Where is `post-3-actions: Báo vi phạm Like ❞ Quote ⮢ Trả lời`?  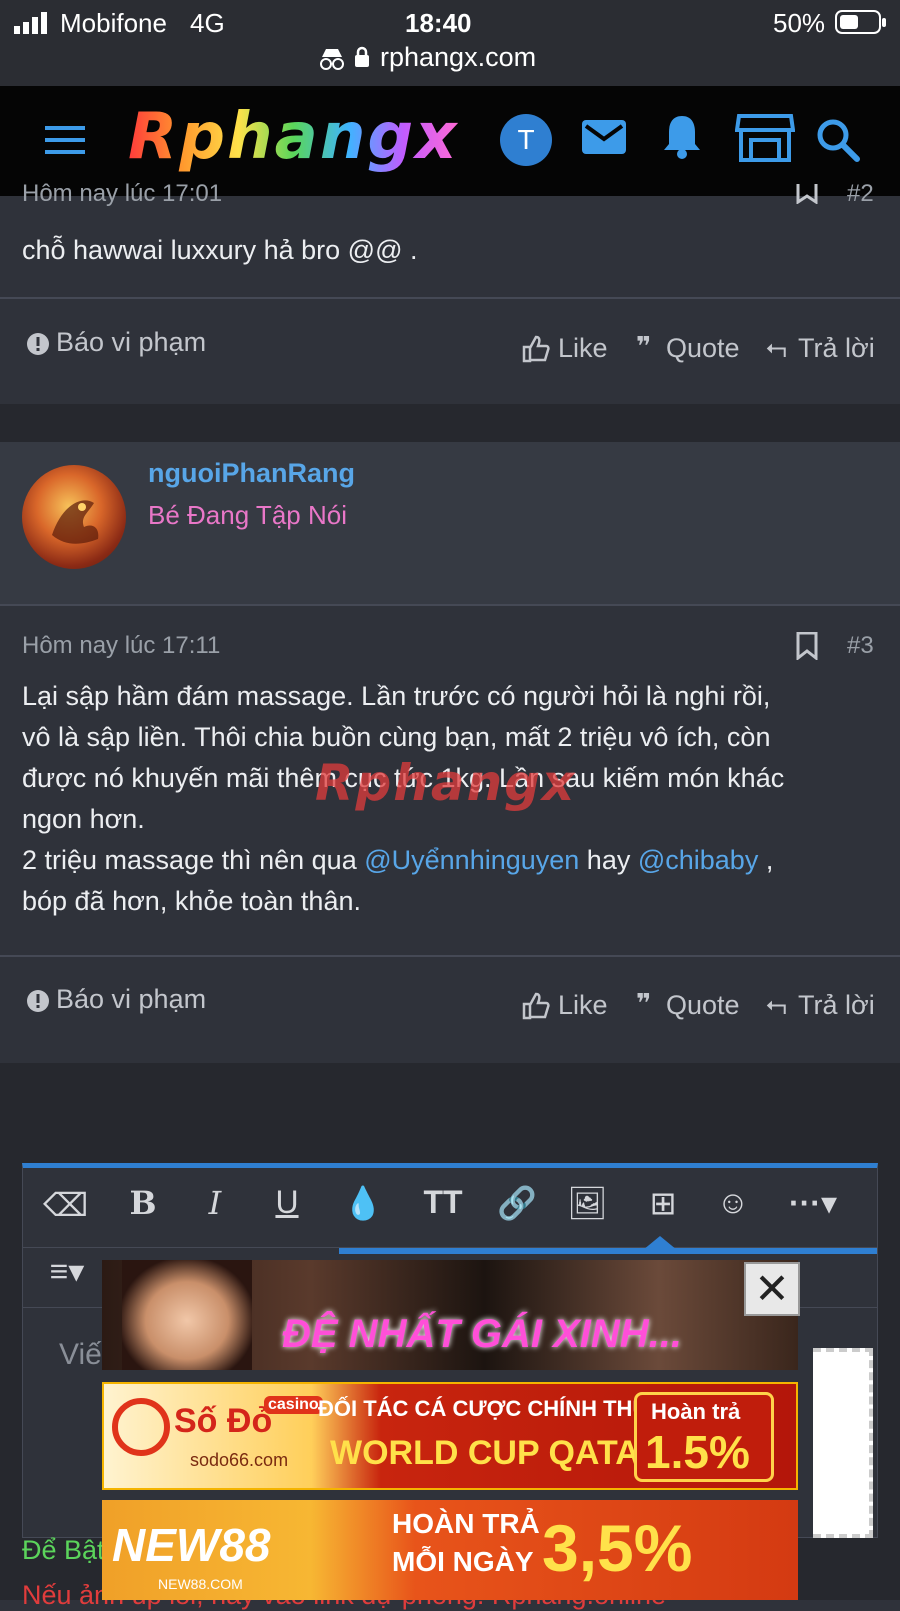
post-3-actions: Báo vi phạm Like ❞ Quote ⮢ Trả lời is located at coordinates (450, 1010).